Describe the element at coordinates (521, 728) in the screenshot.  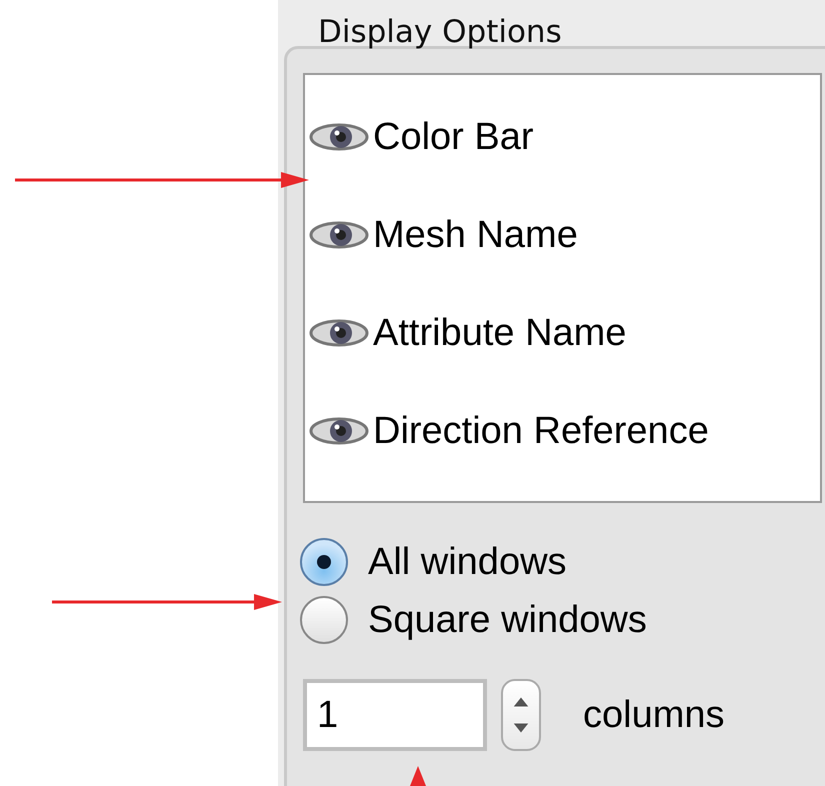
I see `down-arrow-icon` at that location.